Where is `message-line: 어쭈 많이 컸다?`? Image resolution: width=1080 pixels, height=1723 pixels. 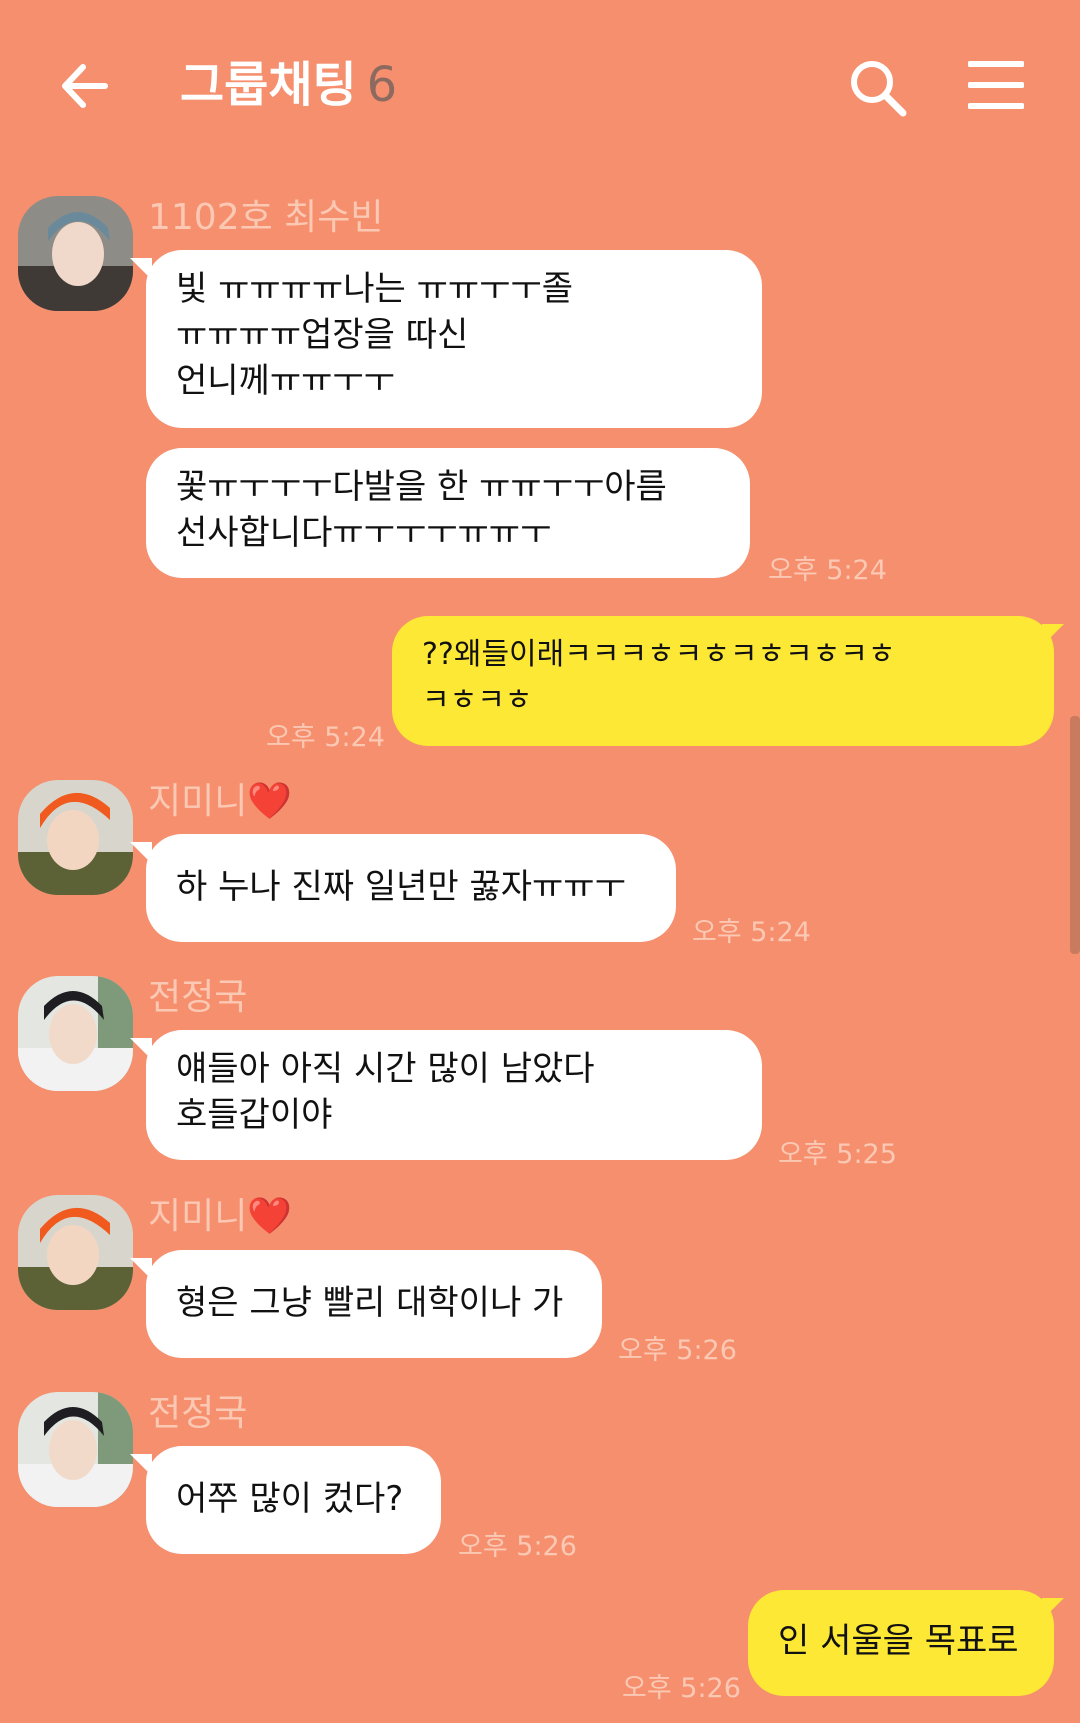 message-line: 어쭈 많이 컸다? is located at coordinates (290, 1499).